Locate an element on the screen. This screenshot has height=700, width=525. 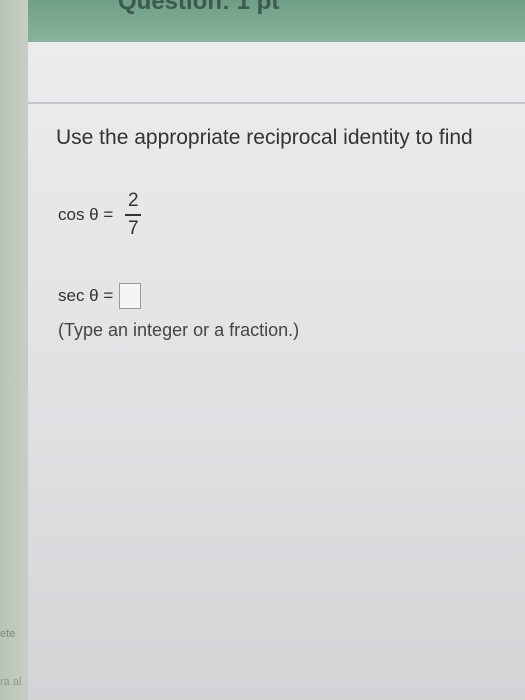
fraction-bar is located at coordinates (133, 215).